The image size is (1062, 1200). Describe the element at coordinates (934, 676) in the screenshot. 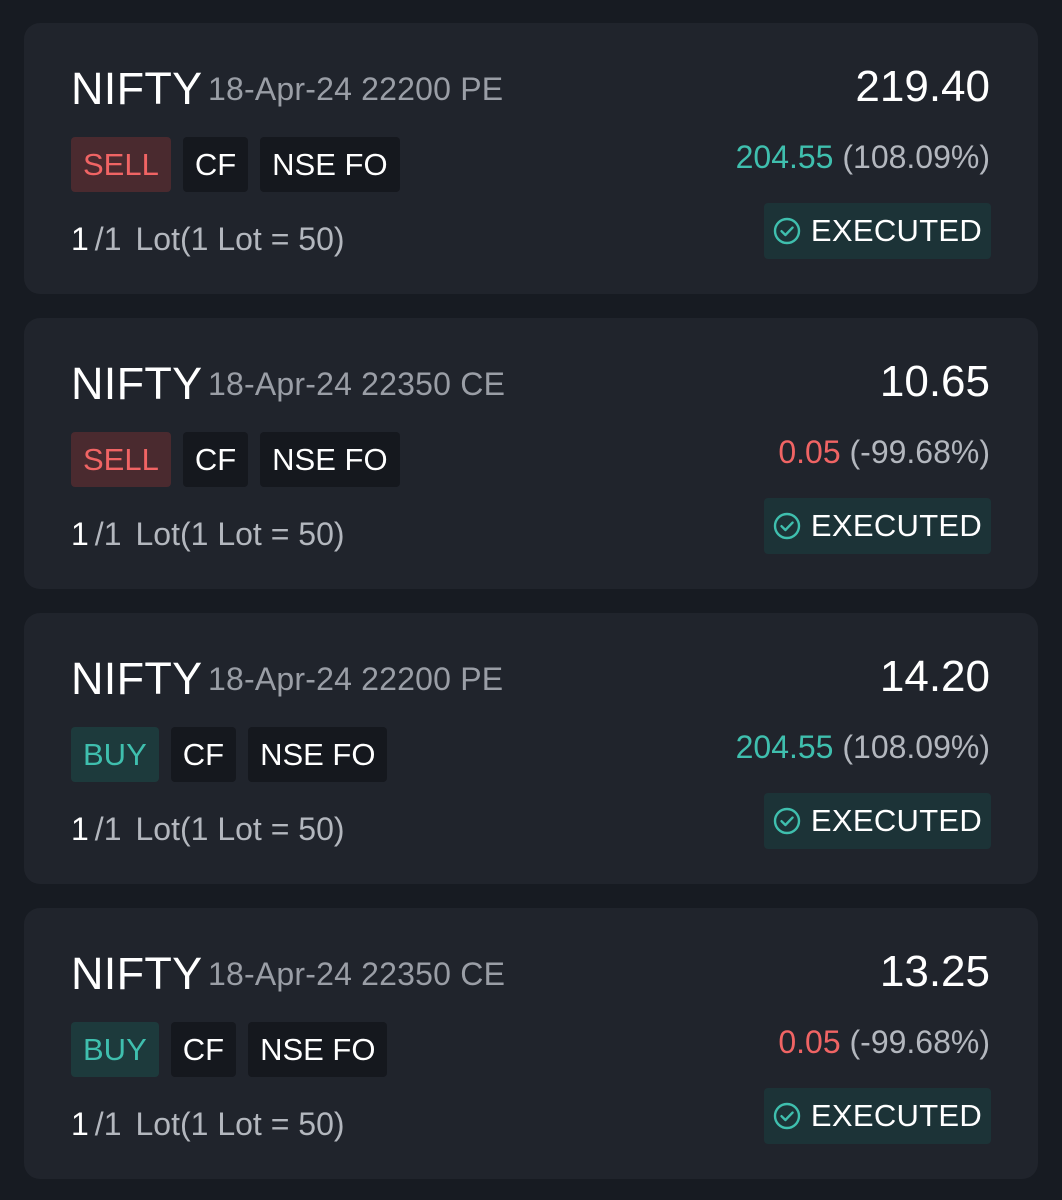

I see `order-price: 14.20` at that location.